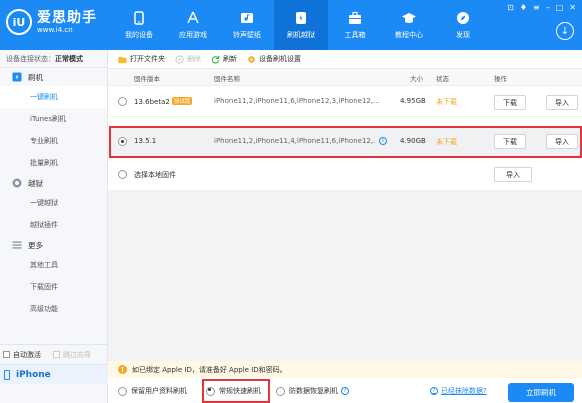 This screenshot has height=403, width=582. Describe the element at coordinates (53, 163) in the screenshot. I see `sidebar-item-batch-flash: 批量刷机` at that location.